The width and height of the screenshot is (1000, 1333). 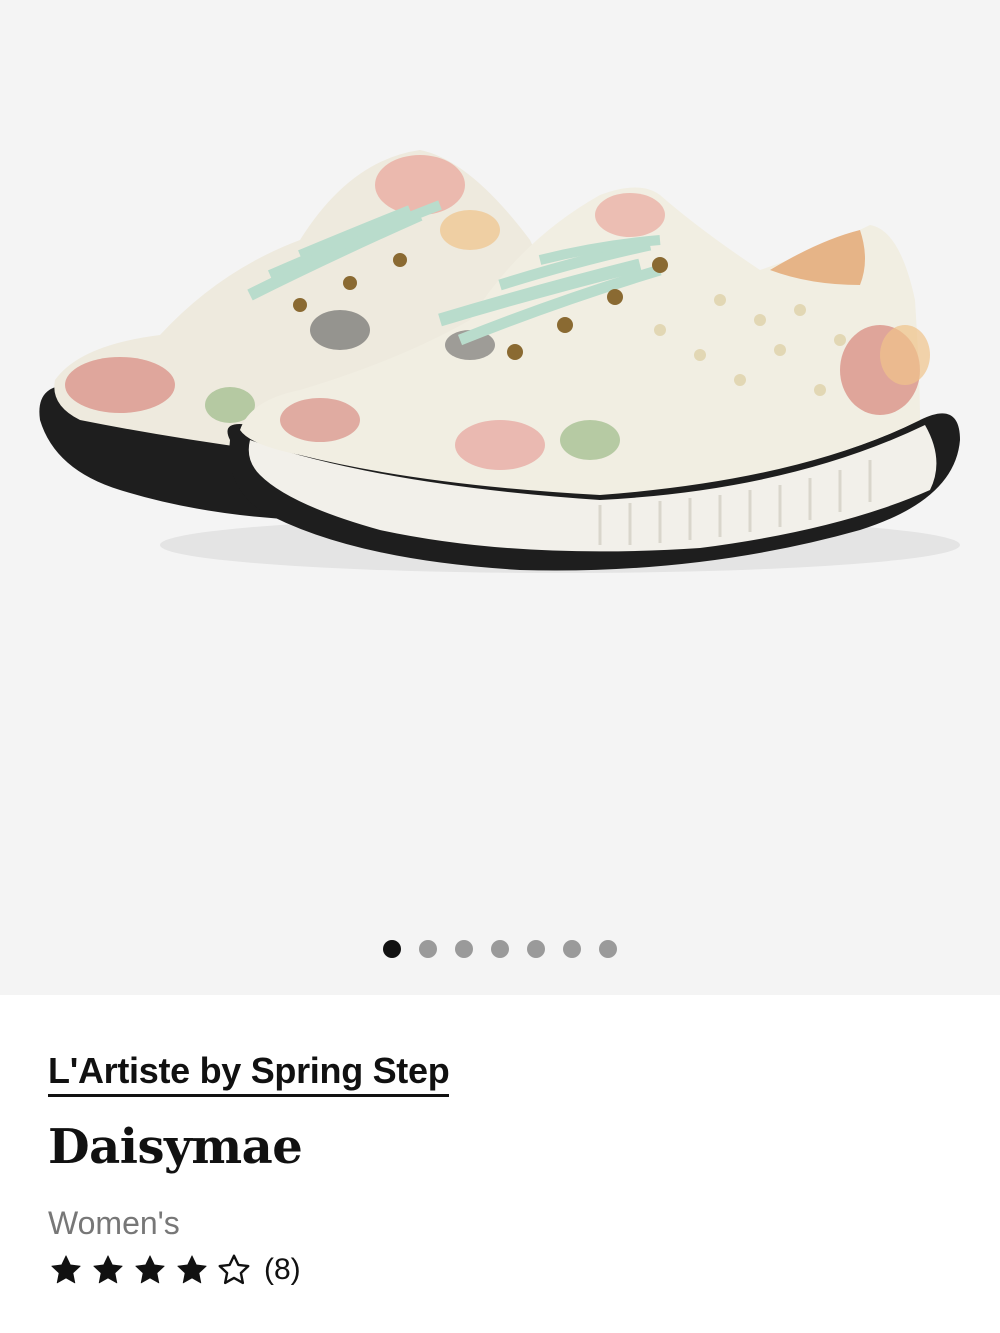 What do you see at coordinates (175, 1147) in the screenshot?
I see `product-title: Daisymae` at bounding box center [175, 1147].